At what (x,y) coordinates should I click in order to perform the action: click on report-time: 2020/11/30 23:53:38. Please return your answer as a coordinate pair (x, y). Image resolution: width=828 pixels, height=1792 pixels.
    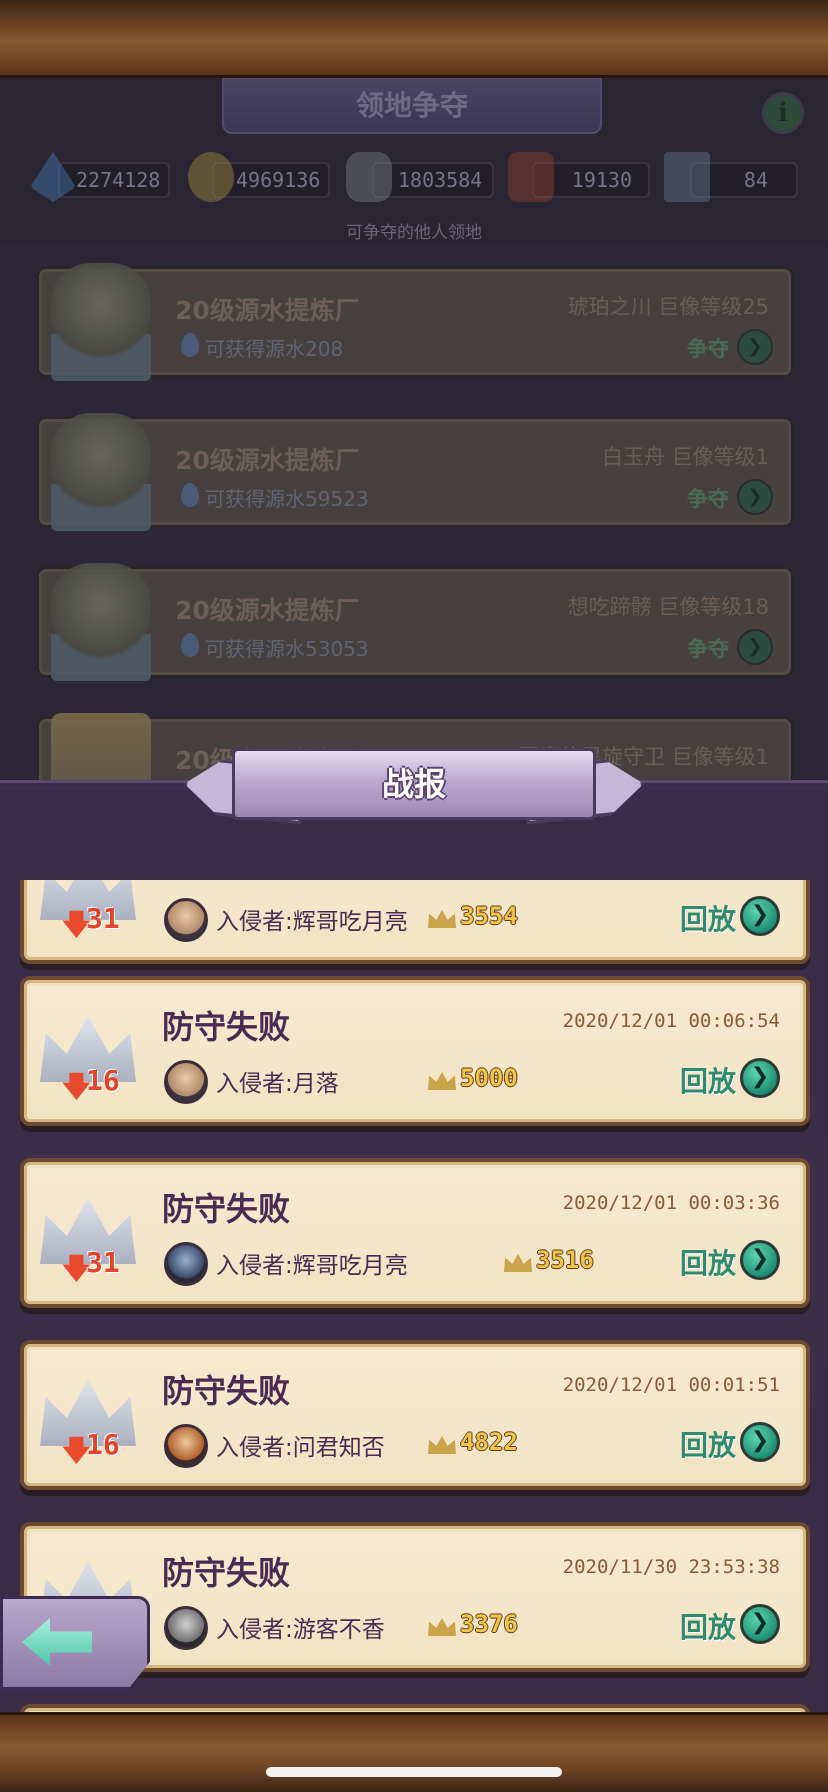
    Looking at the image, I should click on (671, 1567).